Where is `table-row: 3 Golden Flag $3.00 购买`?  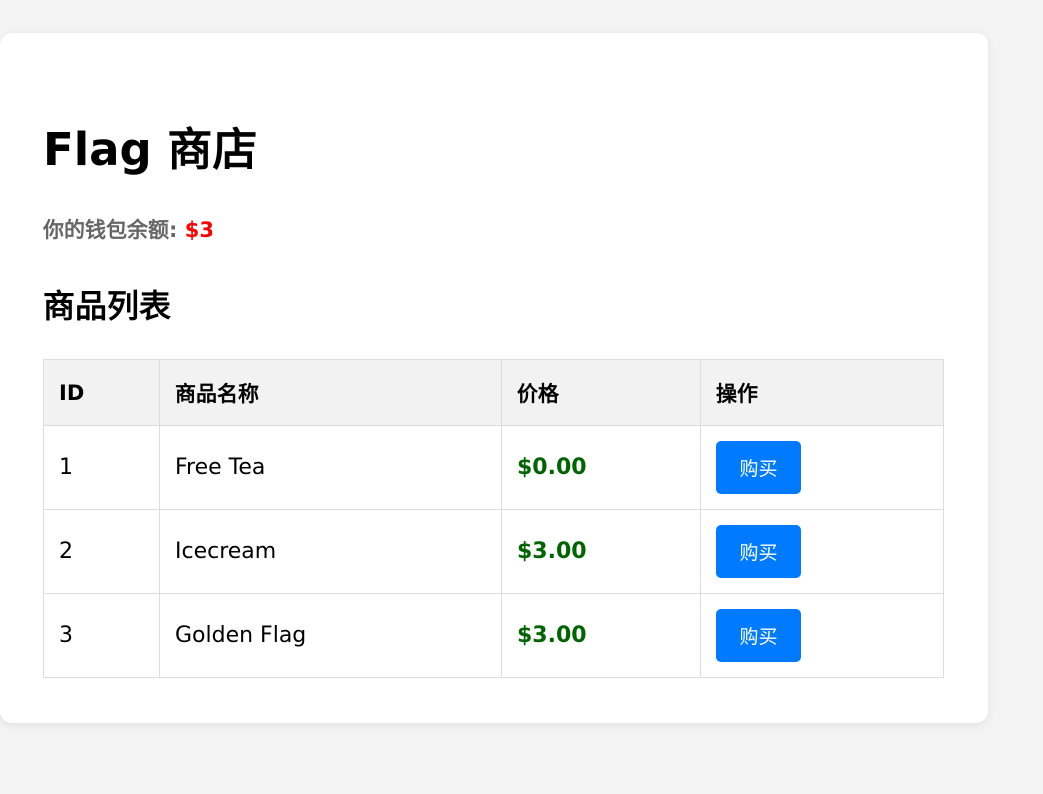 table-row: 3 Golden Flag $3.00 购买 is located at coordinates (493, 635).